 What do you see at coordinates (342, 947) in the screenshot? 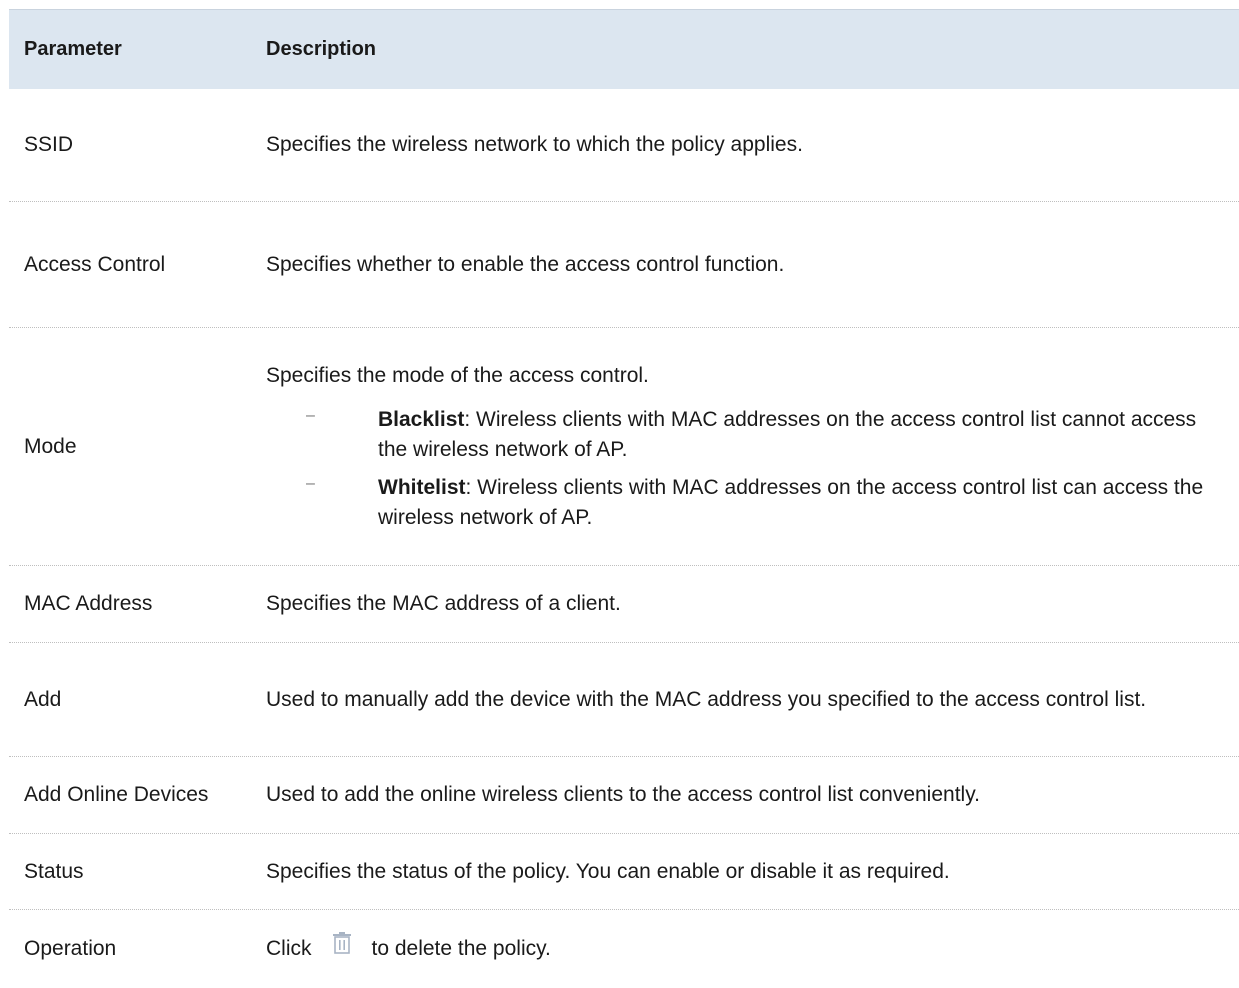
I see `trash-icon` at bounding box center [342, 947].